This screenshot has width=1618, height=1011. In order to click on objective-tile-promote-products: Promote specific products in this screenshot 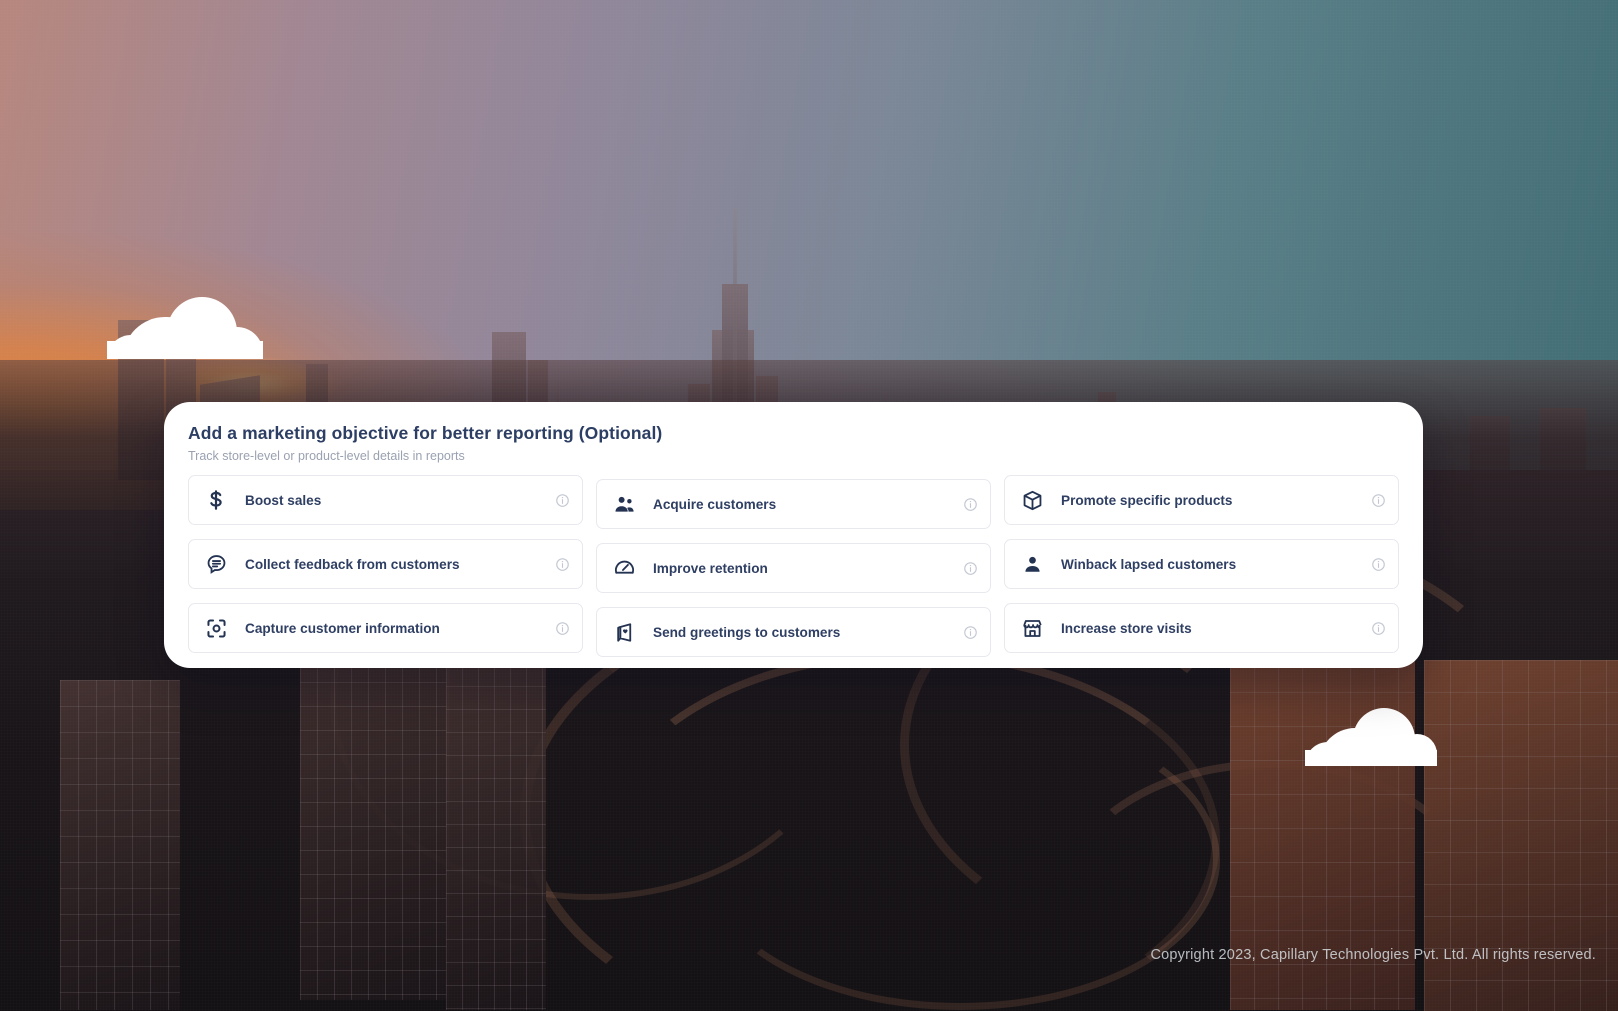, I will do `click(1201, 500)`.